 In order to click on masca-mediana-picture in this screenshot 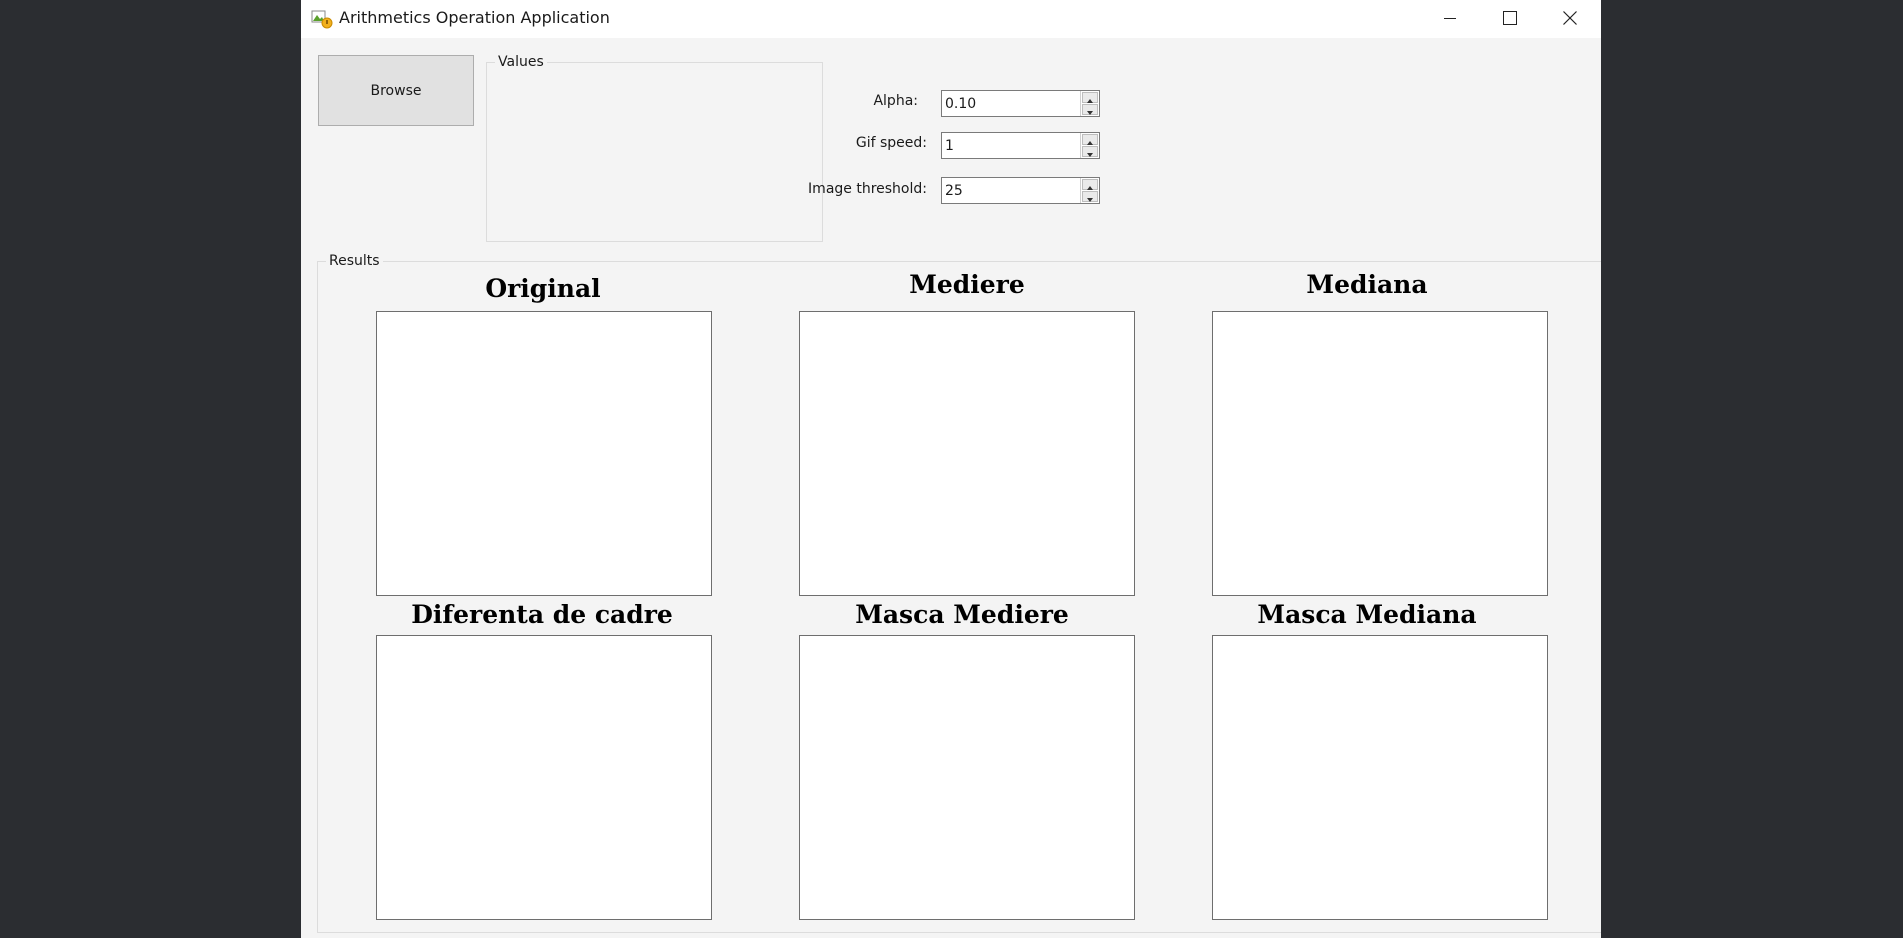, I will do `click(1380, 777)`.